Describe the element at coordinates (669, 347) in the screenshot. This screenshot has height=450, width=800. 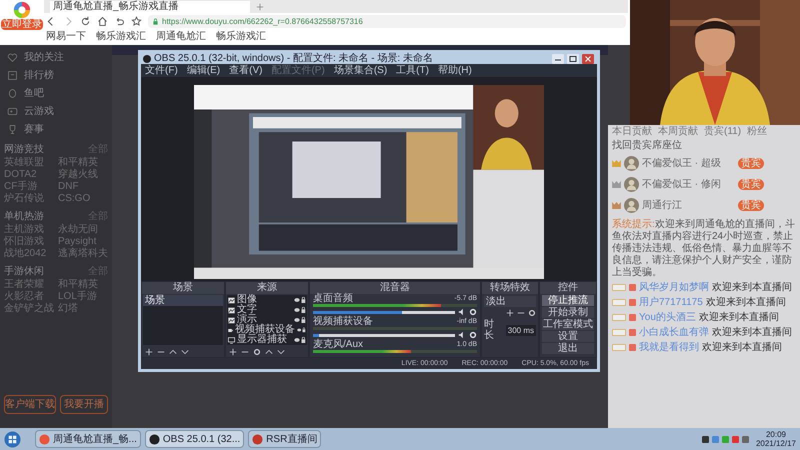
I see `chat-user: 我就是看得到` at that location.